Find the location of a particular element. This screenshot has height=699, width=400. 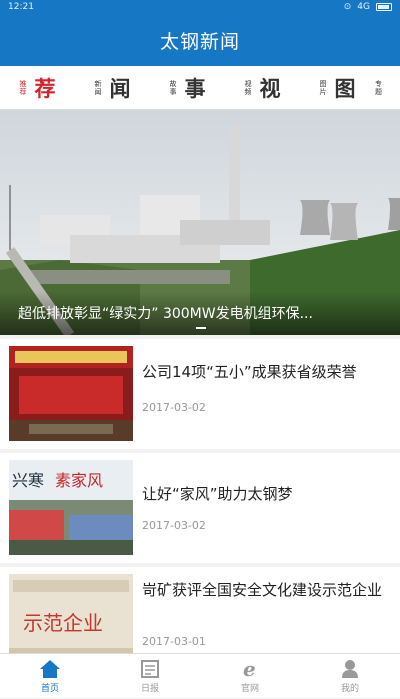

app-header: 太钢新闻 is located at coordinates (200, 40).